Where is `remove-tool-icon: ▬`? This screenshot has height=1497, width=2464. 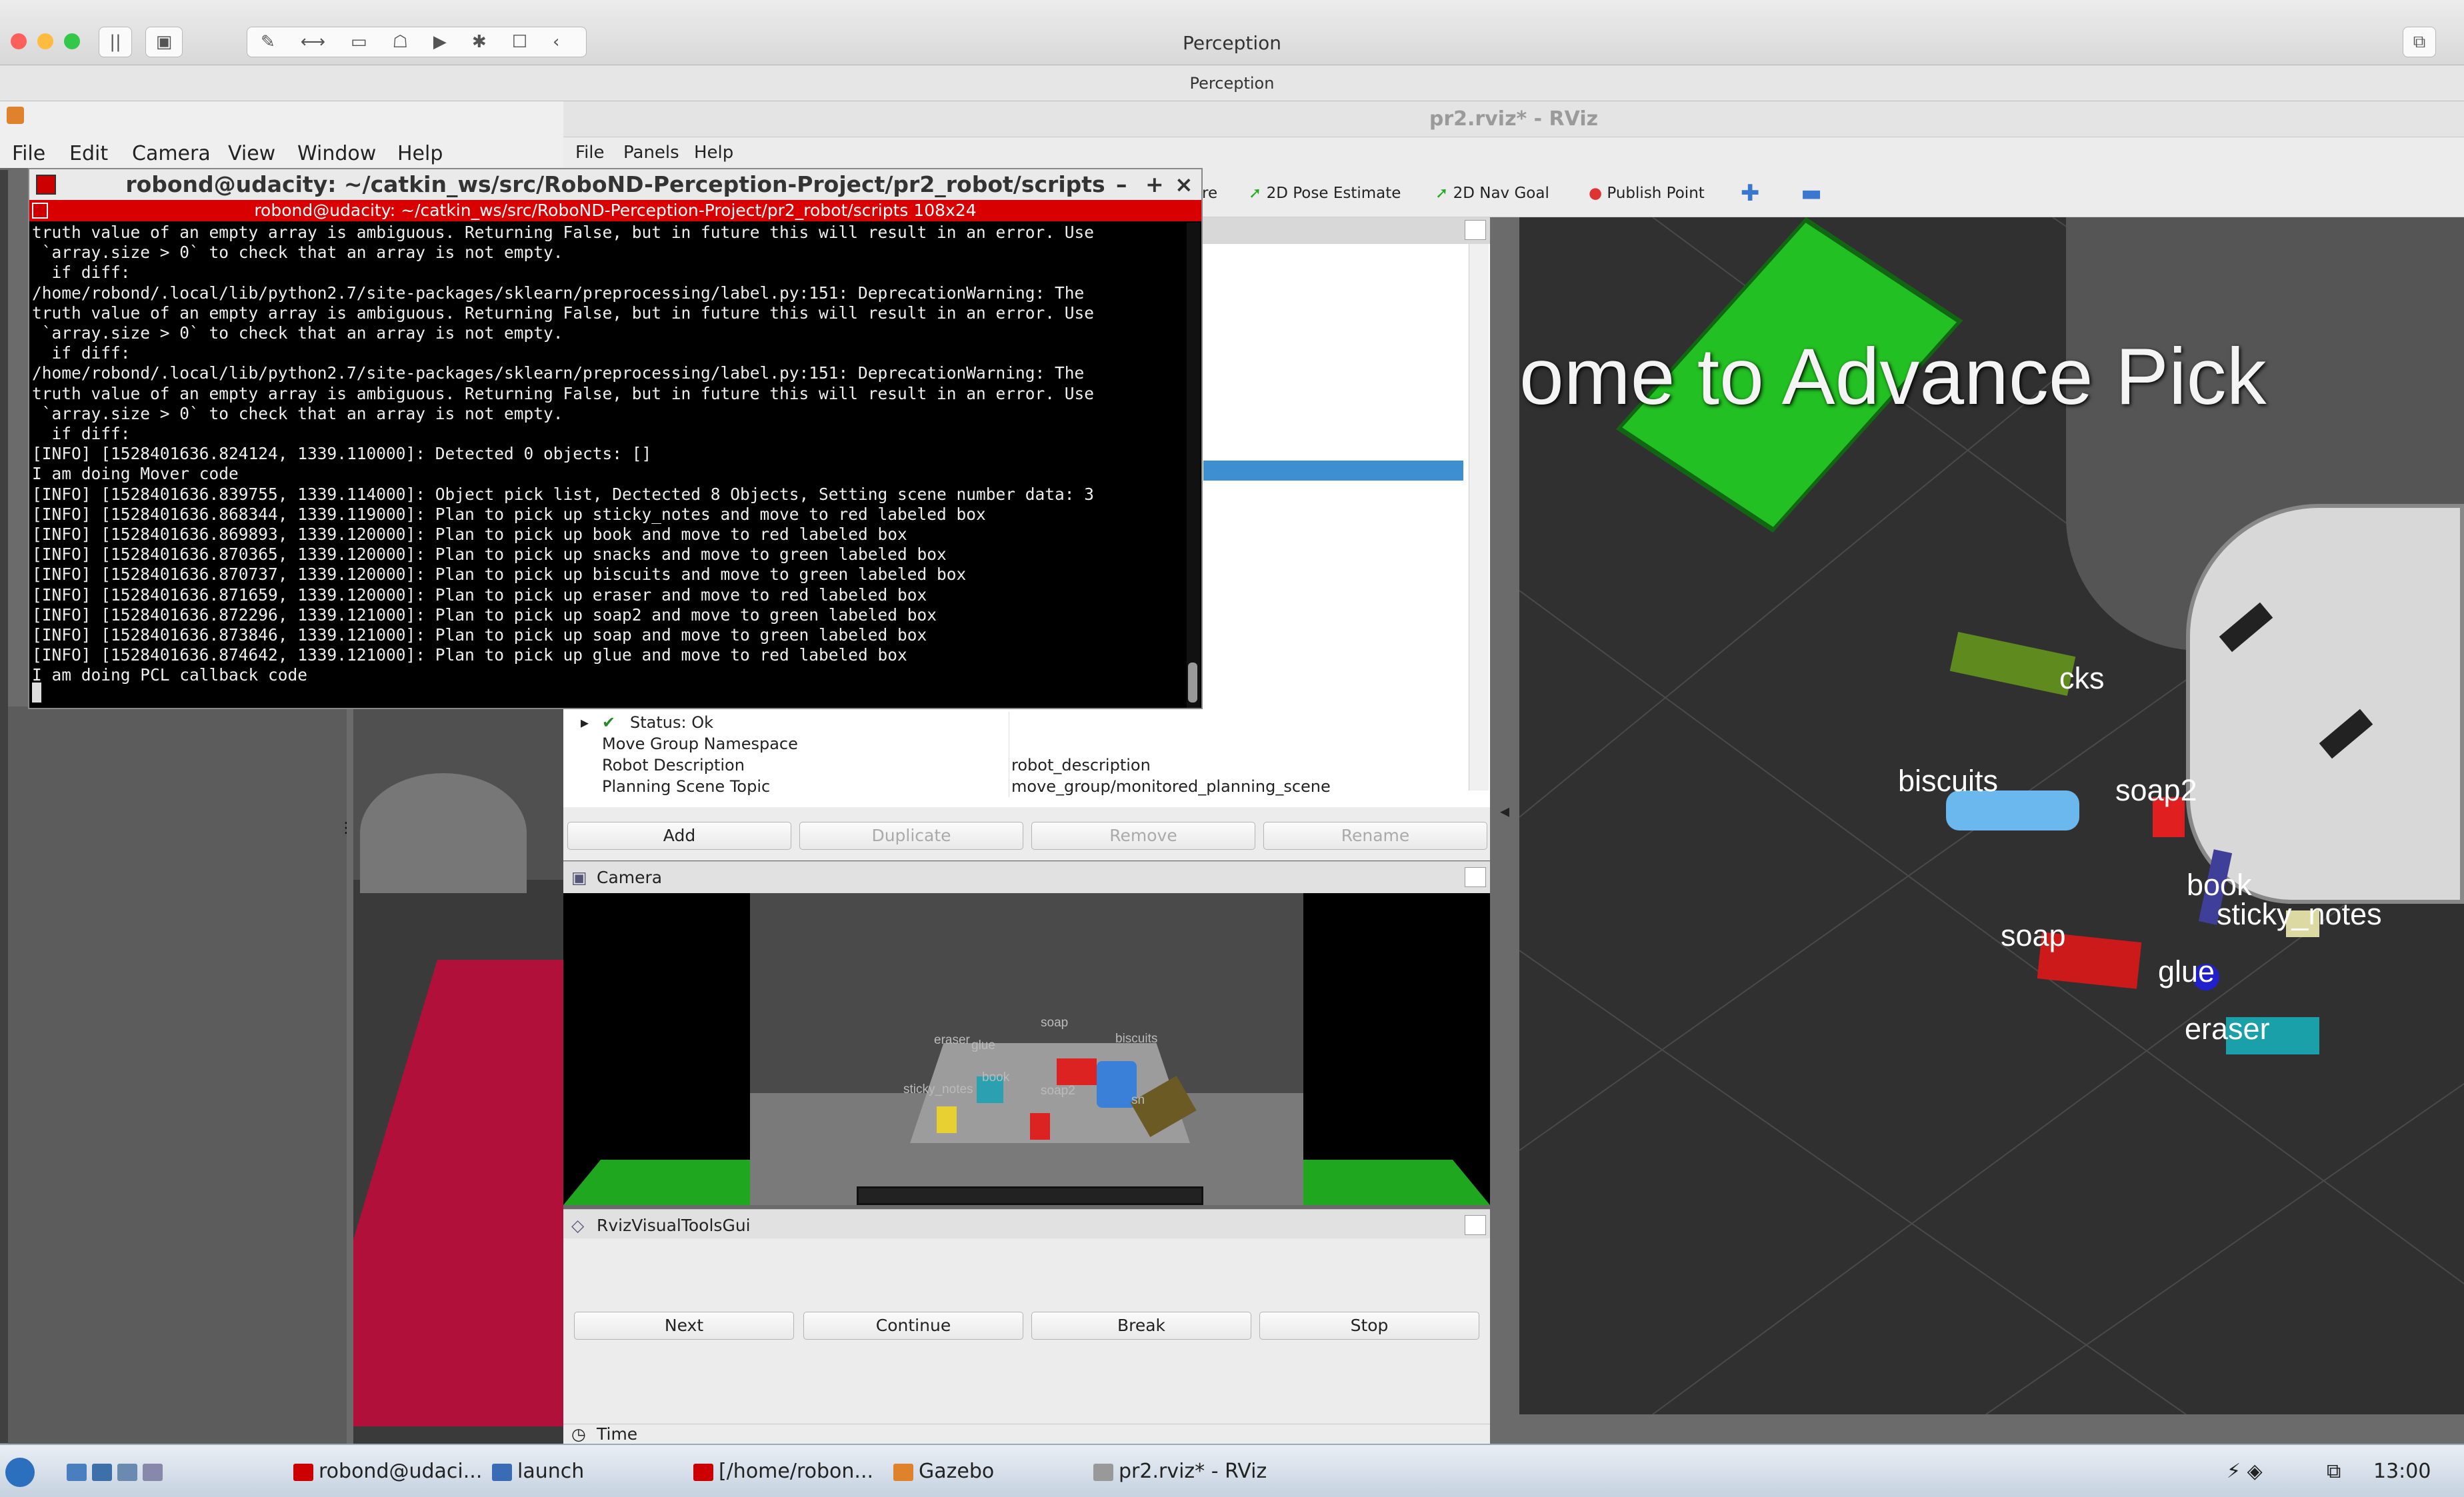 remove-tool-icon: ▬ is located at coordinates (1811, 193).